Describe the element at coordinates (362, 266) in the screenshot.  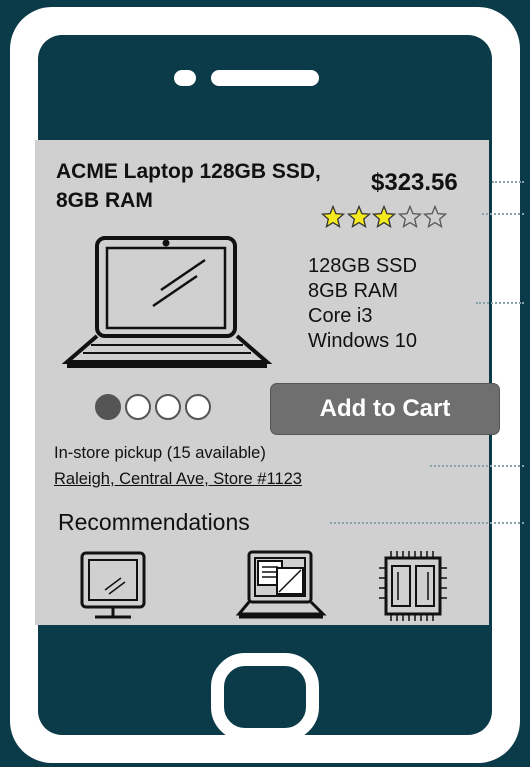
I see `spec-item: 128GB SSD` at that location.